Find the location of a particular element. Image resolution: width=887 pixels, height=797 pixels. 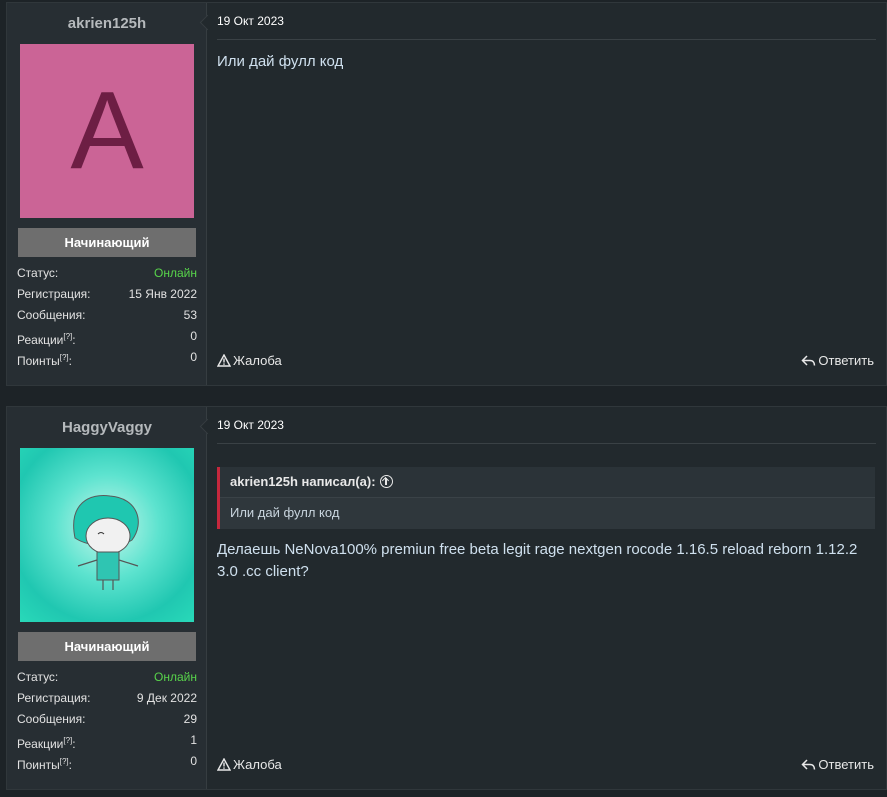

messages-value: 29 is located at coordinates (190, 719).